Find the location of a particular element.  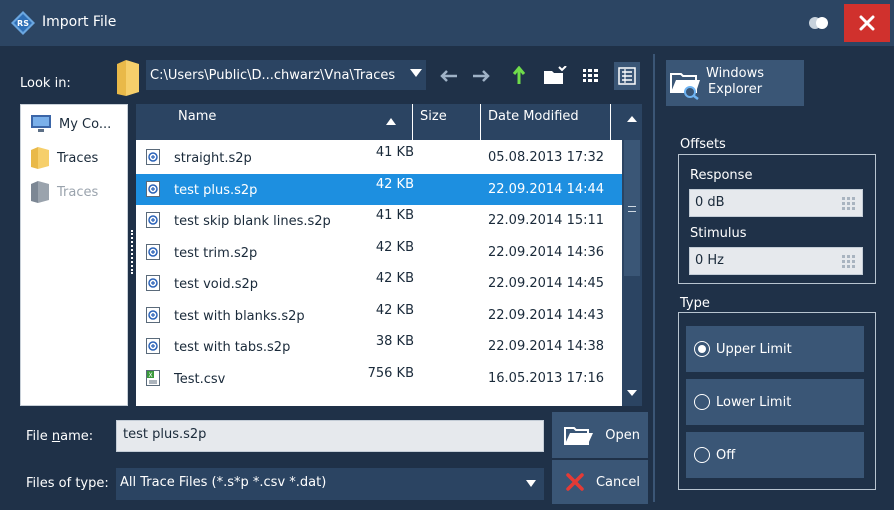

file-name: test with tabs.s2p is located at coordinates (232, 347).